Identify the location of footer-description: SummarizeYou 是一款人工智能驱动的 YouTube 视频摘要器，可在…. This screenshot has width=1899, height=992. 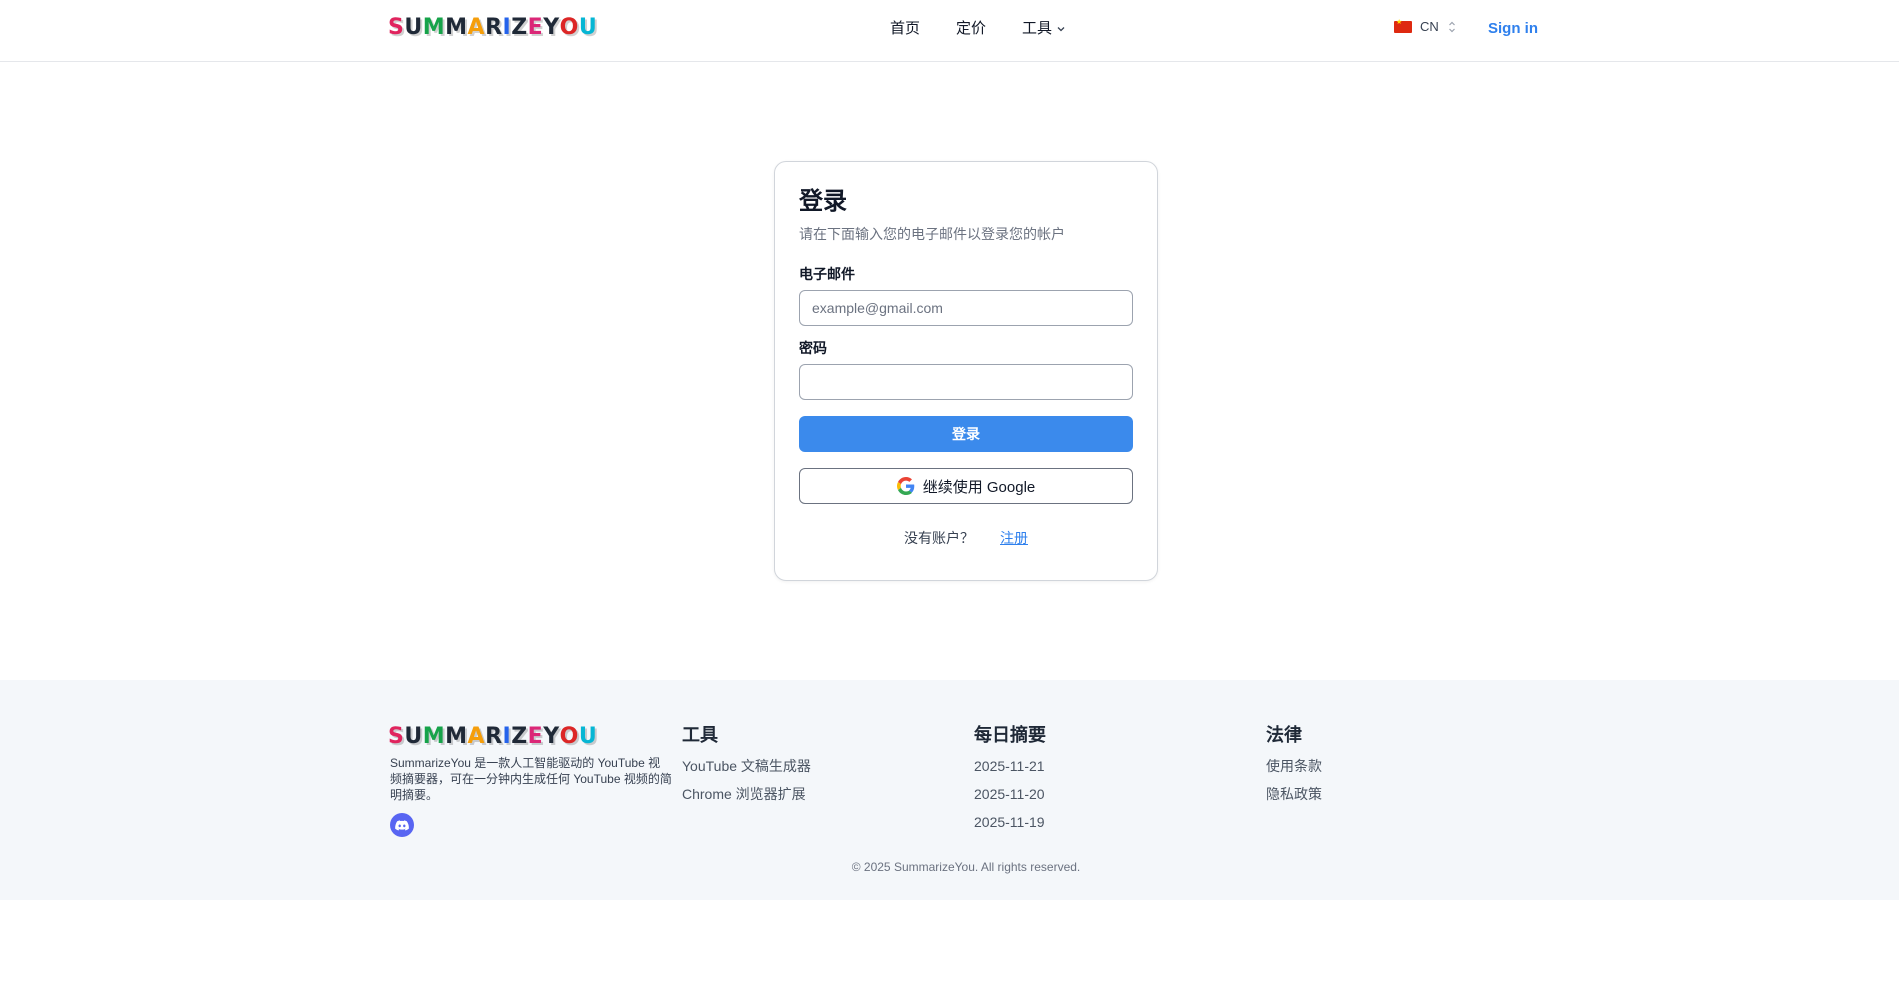
(531, 779).